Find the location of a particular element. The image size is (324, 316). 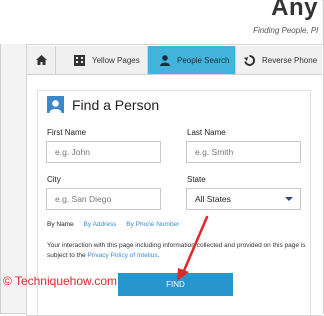

tab-people-search: People Search is located at coordinates (192, 60).